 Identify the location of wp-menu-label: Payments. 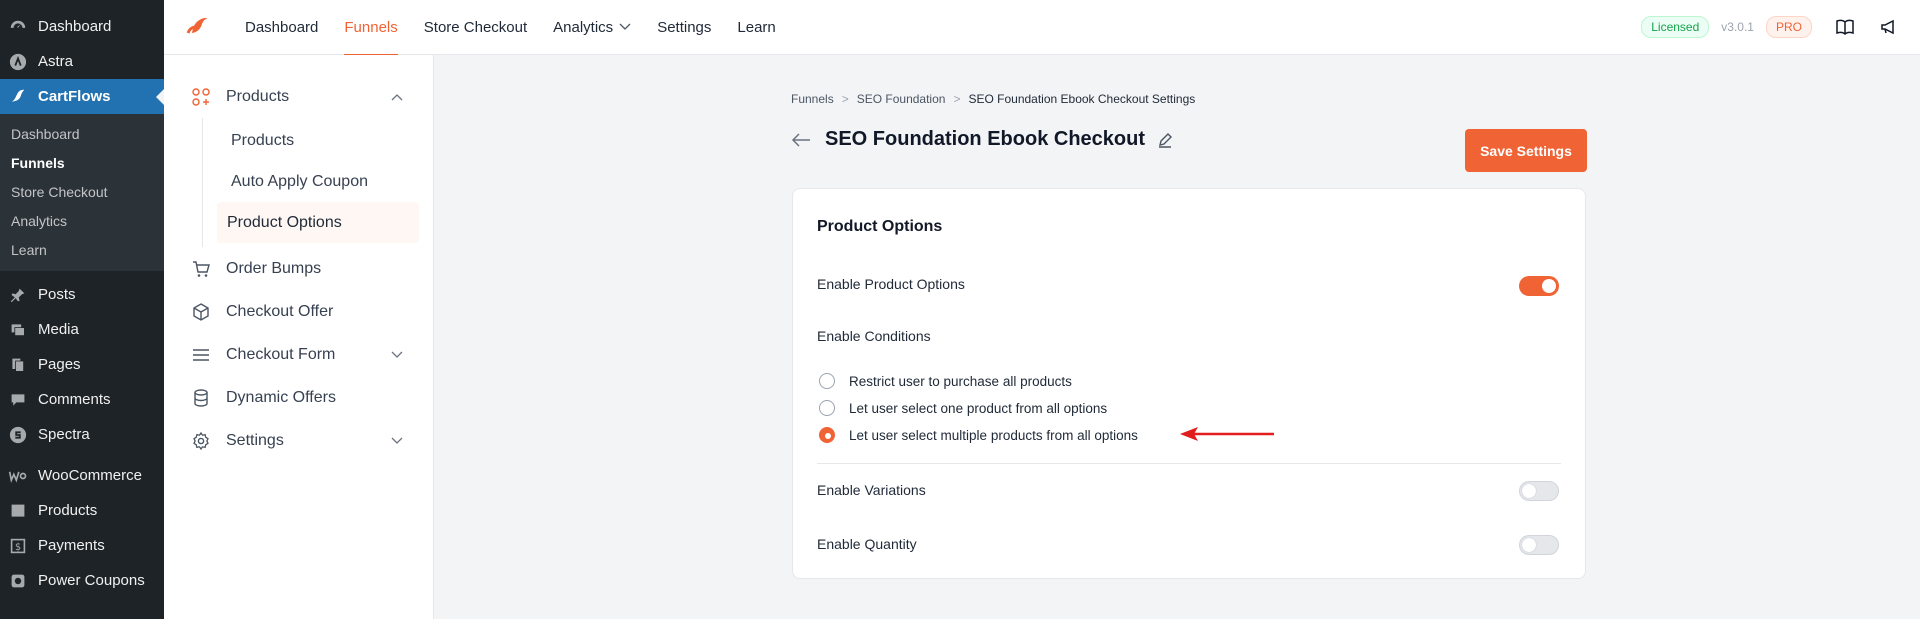
(71, 545).